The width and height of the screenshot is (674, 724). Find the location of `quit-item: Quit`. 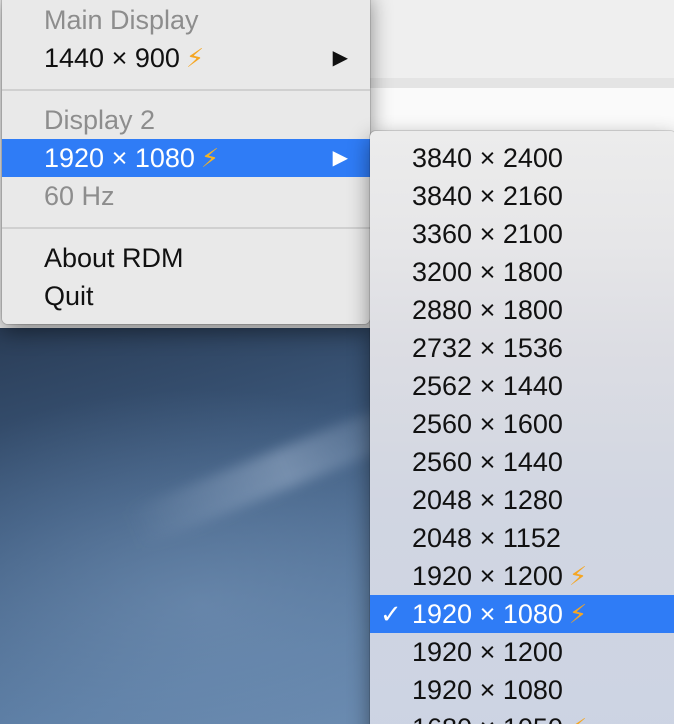

quit-item: Quit is located at coordinates (186, 296).